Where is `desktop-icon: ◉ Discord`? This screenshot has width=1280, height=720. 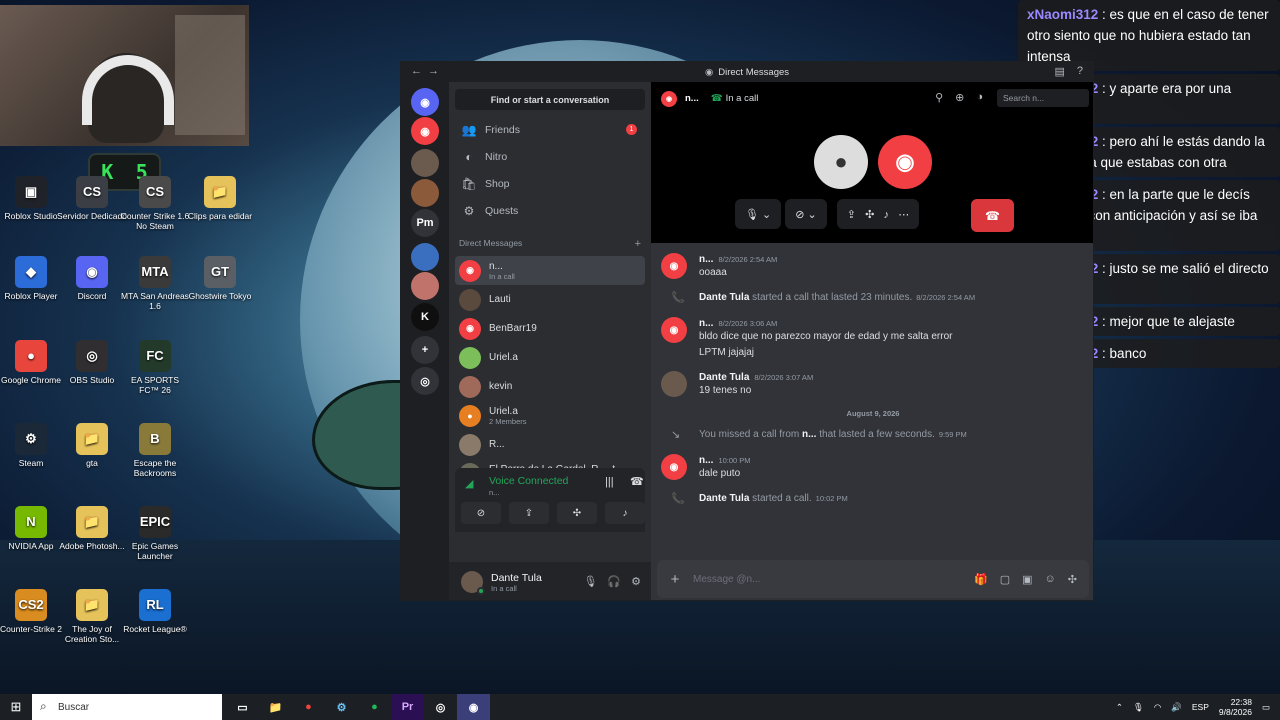 desktop-icon: ◉ Discord is located at coordinates (92, 278).